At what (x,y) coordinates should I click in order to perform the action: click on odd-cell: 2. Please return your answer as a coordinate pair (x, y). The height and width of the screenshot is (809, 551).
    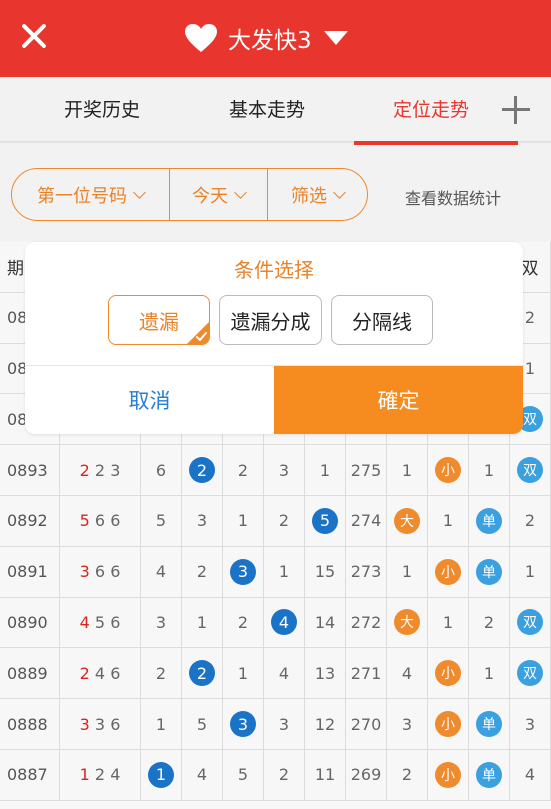
    Looking at the image, I should click on (489, 622).